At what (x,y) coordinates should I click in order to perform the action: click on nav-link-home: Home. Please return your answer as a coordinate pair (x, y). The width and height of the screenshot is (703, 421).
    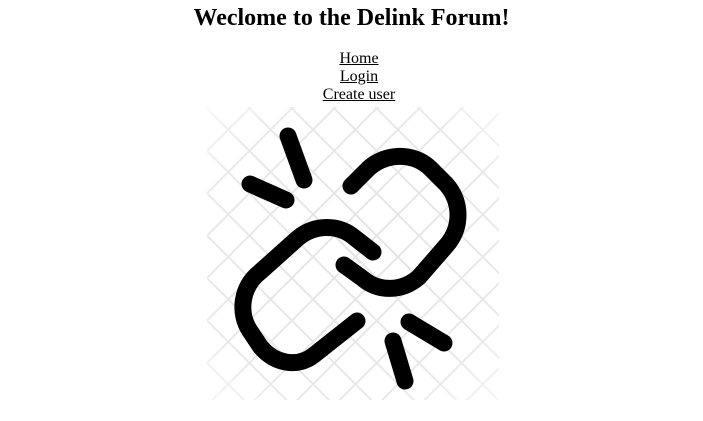
    Looking at the image, I should click on (358, 59).